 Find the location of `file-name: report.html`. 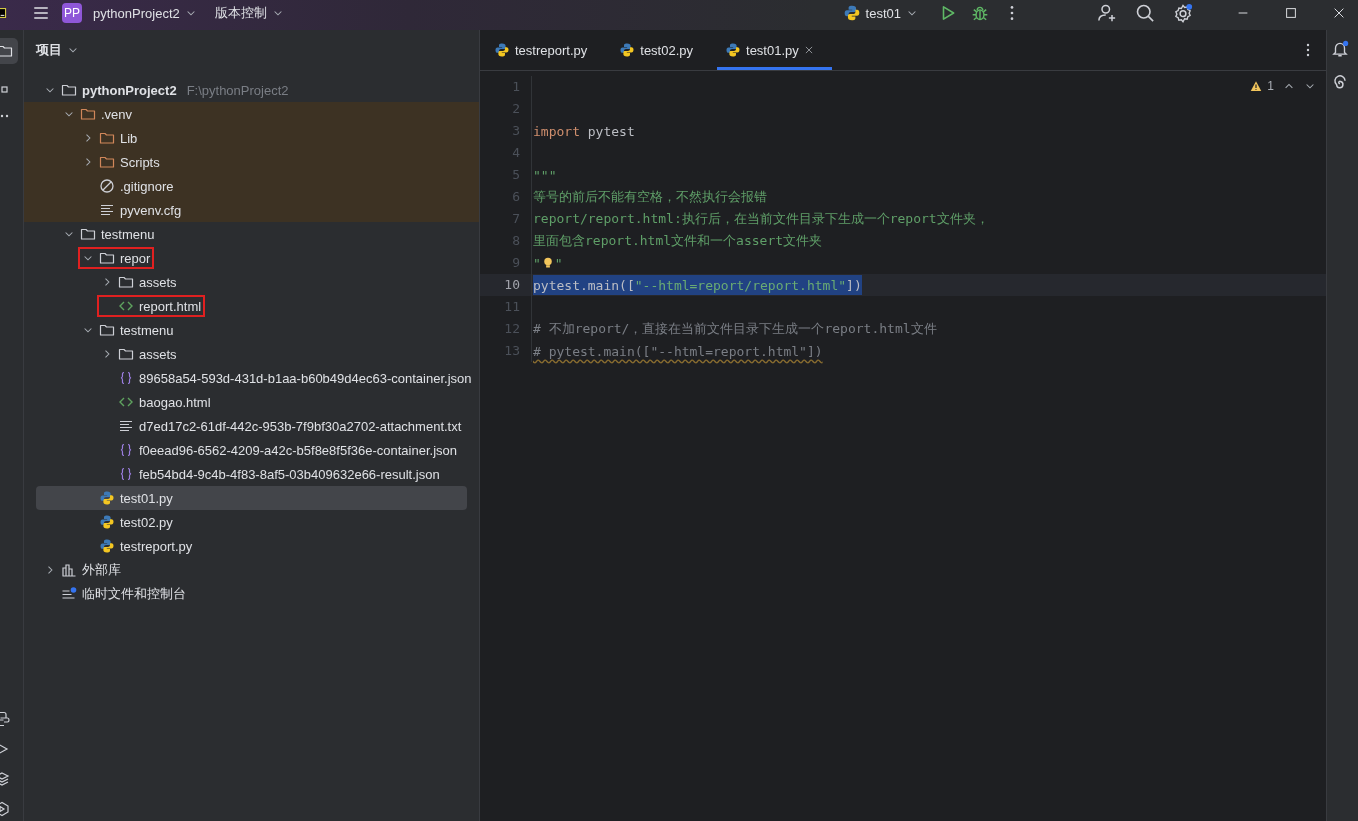

file-name: report.html is located at coordinates (170, 306).